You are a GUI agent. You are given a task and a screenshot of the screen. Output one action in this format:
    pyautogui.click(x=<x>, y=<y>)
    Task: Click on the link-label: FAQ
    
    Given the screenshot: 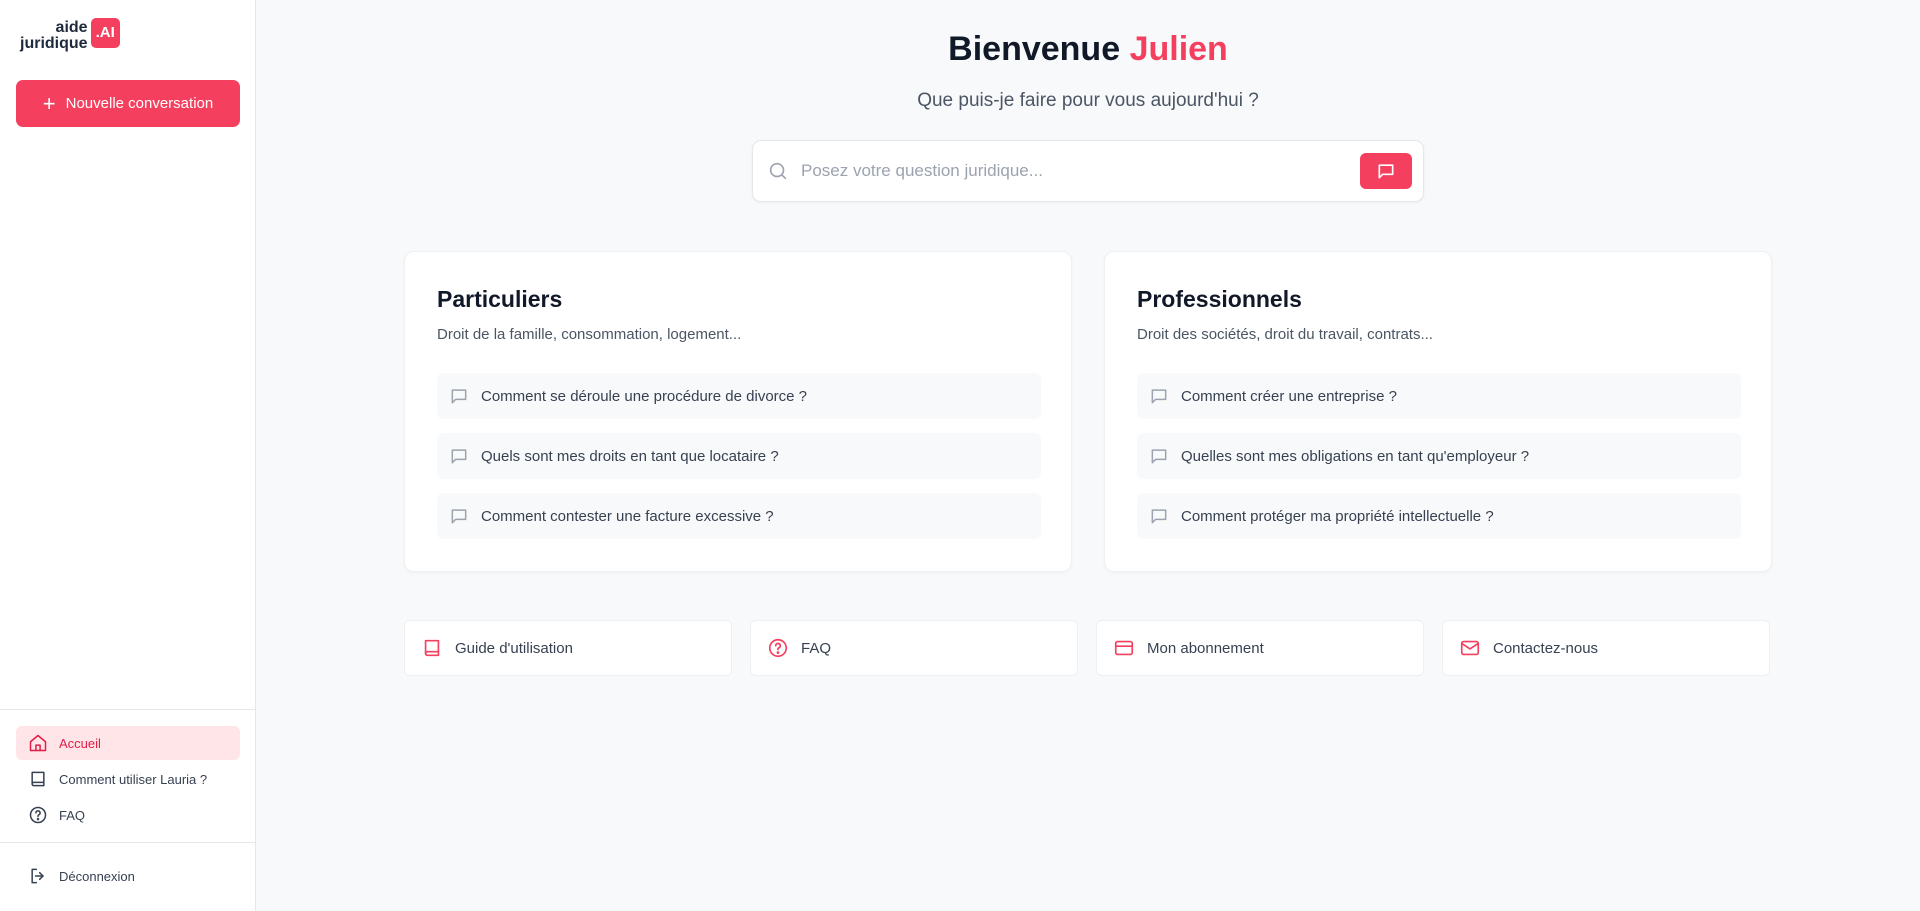 What is the action you would take?
    pyautogui.click(x=816, y=648)
    